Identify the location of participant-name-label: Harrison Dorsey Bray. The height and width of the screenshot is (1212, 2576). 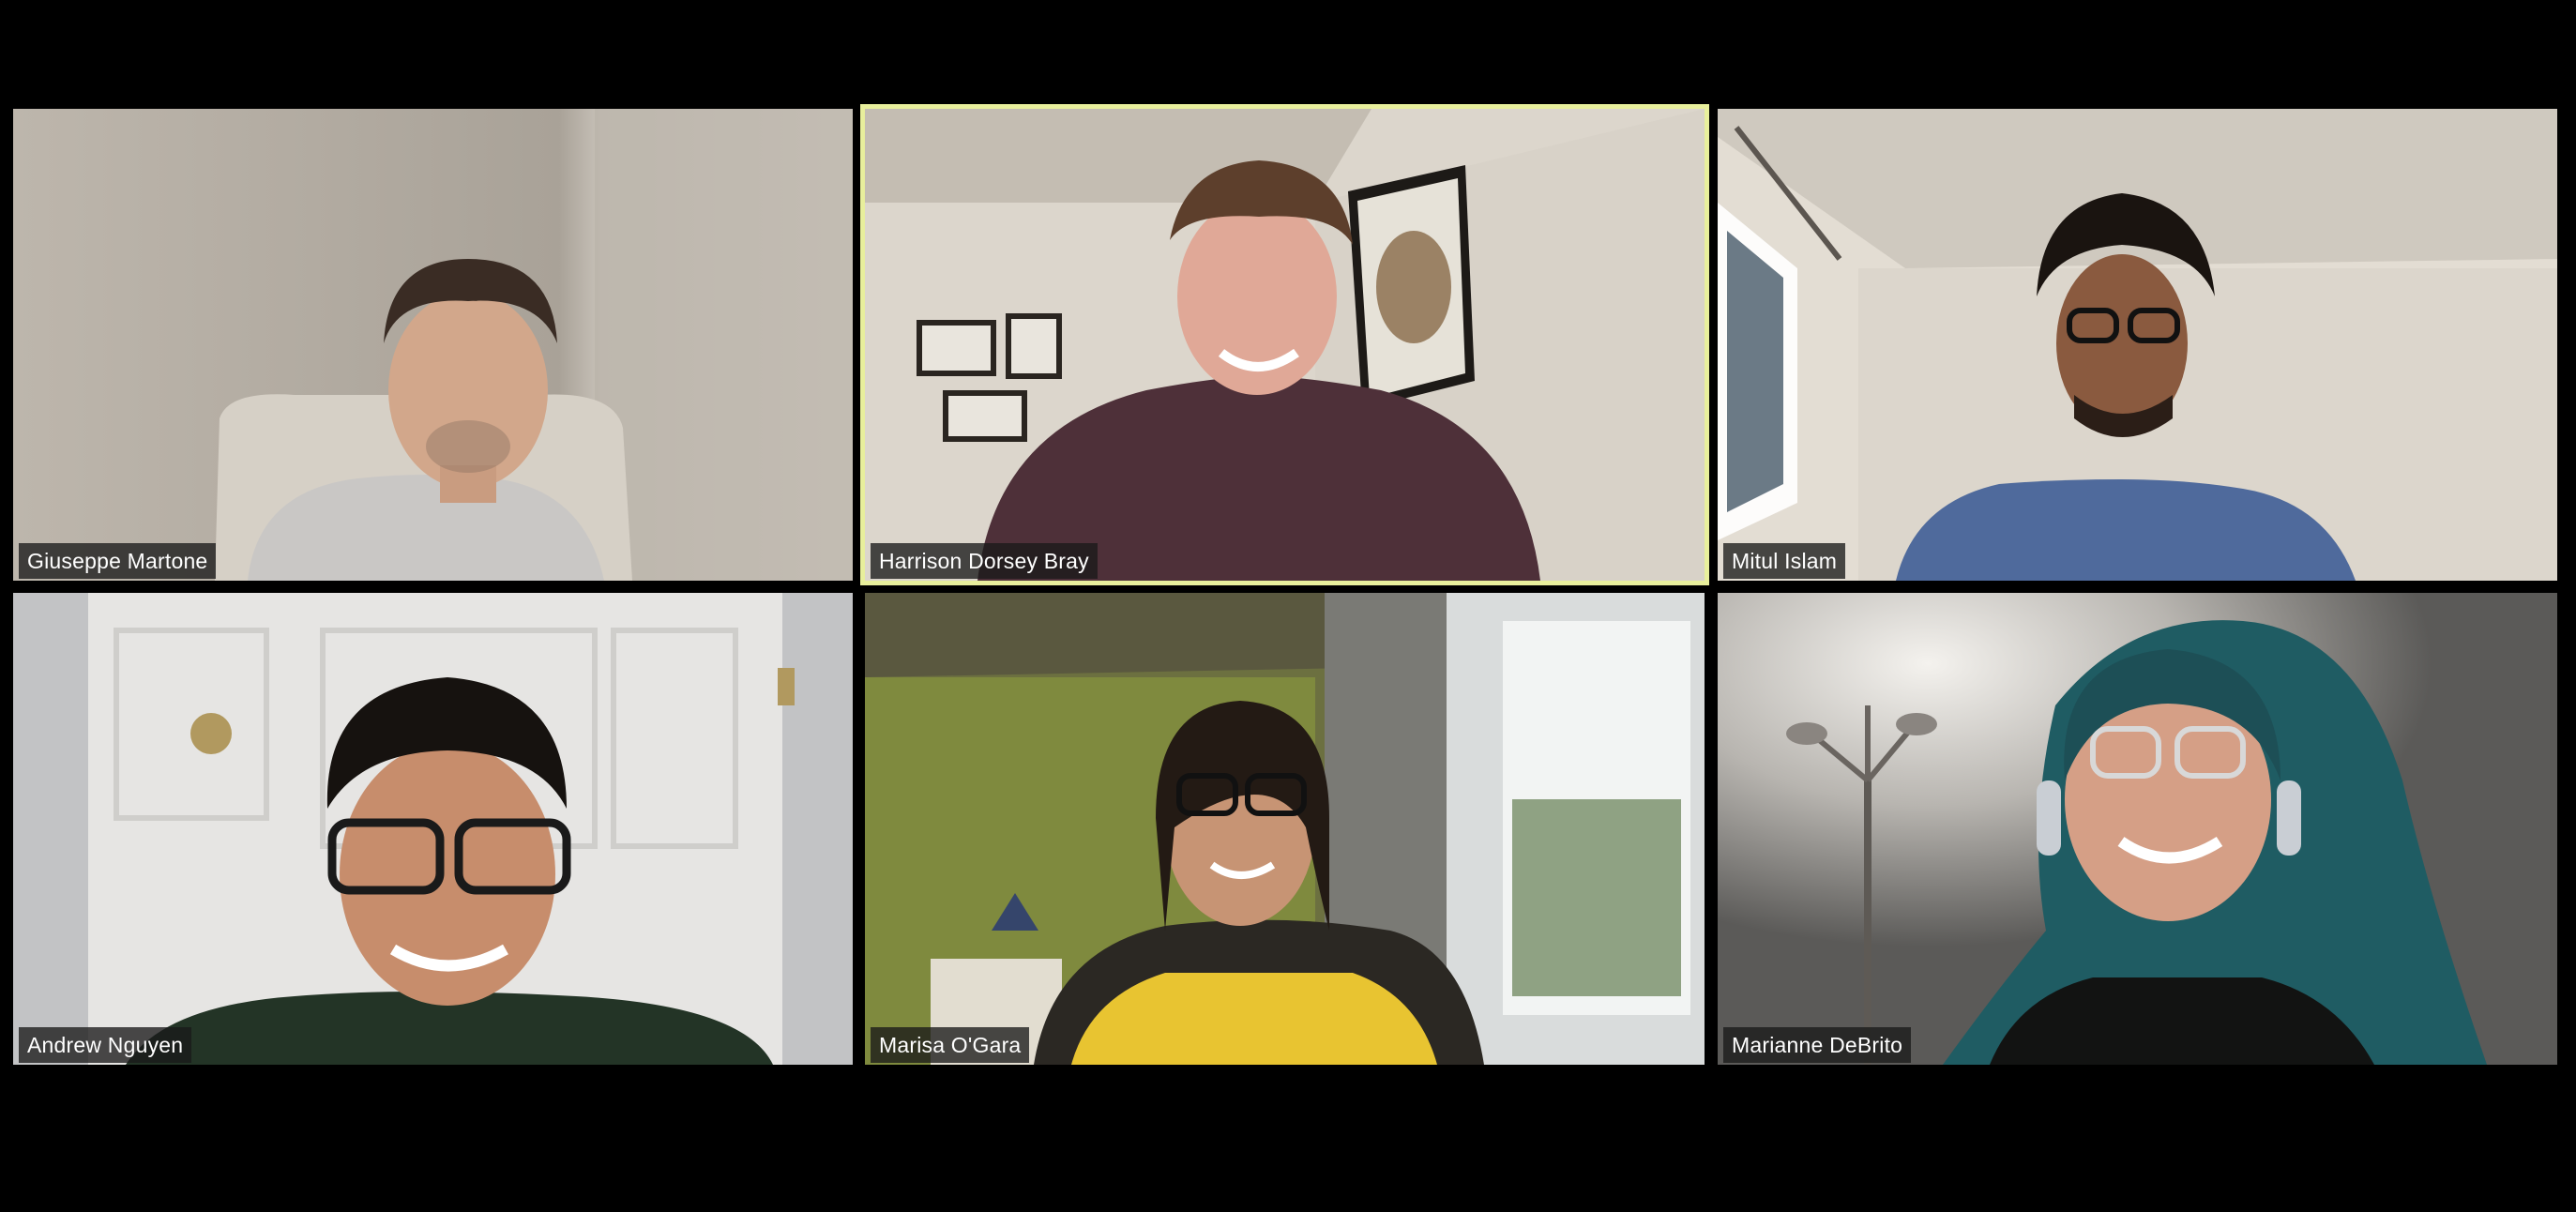
(984, 561).